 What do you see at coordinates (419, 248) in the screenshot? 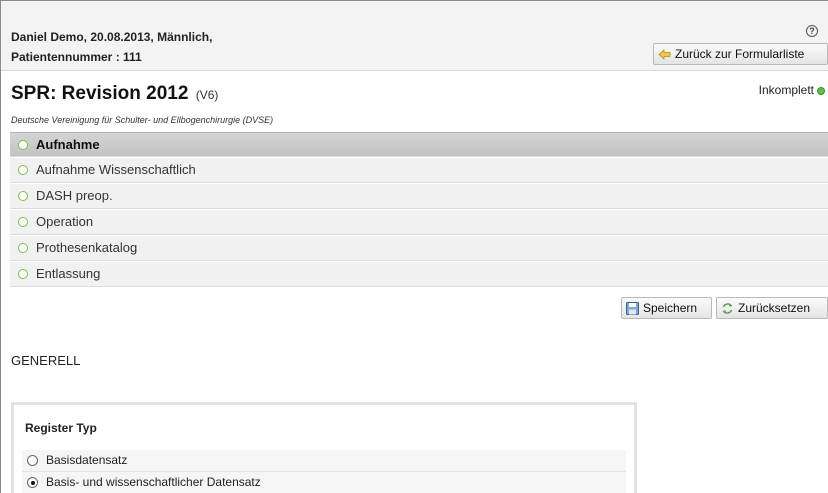
I see `section-prothesenkatalog: Prothesenkatalog` at bounding box center [419, 248].